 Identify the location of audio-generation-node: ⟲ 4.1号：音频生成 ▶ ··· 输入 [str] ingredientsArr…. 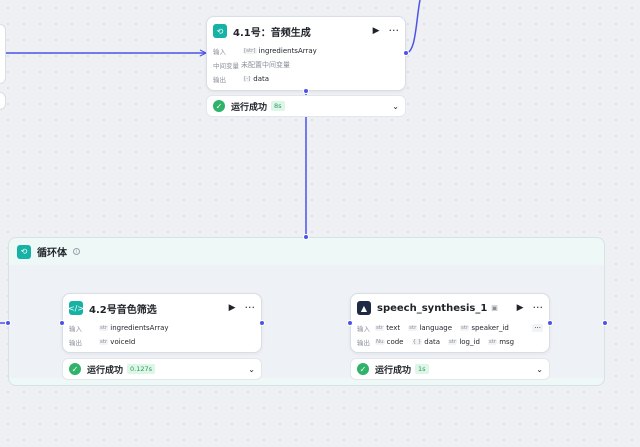
(306, 53).